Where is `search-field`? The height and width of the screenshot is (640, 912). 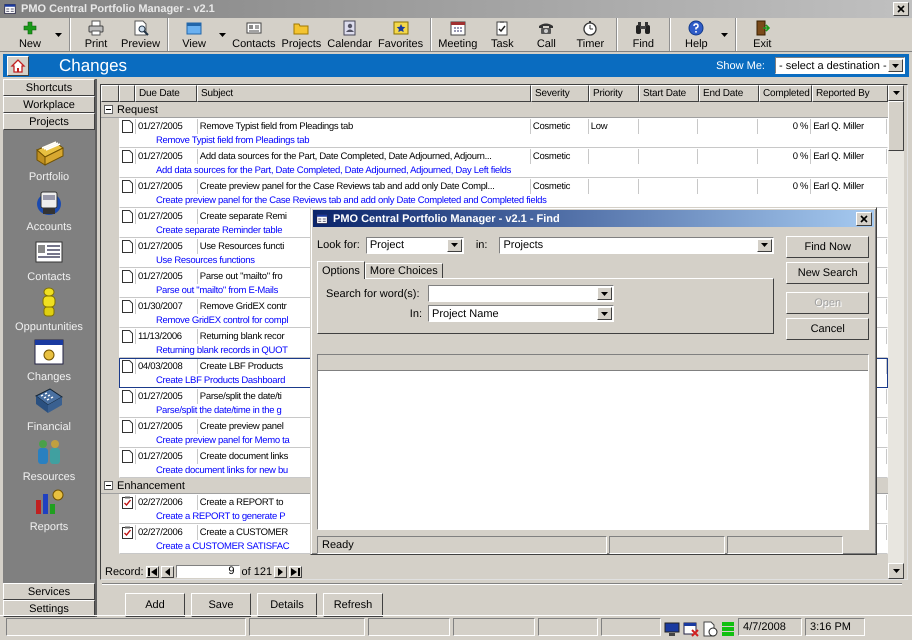 search-field is located at coordinates (521, 293).